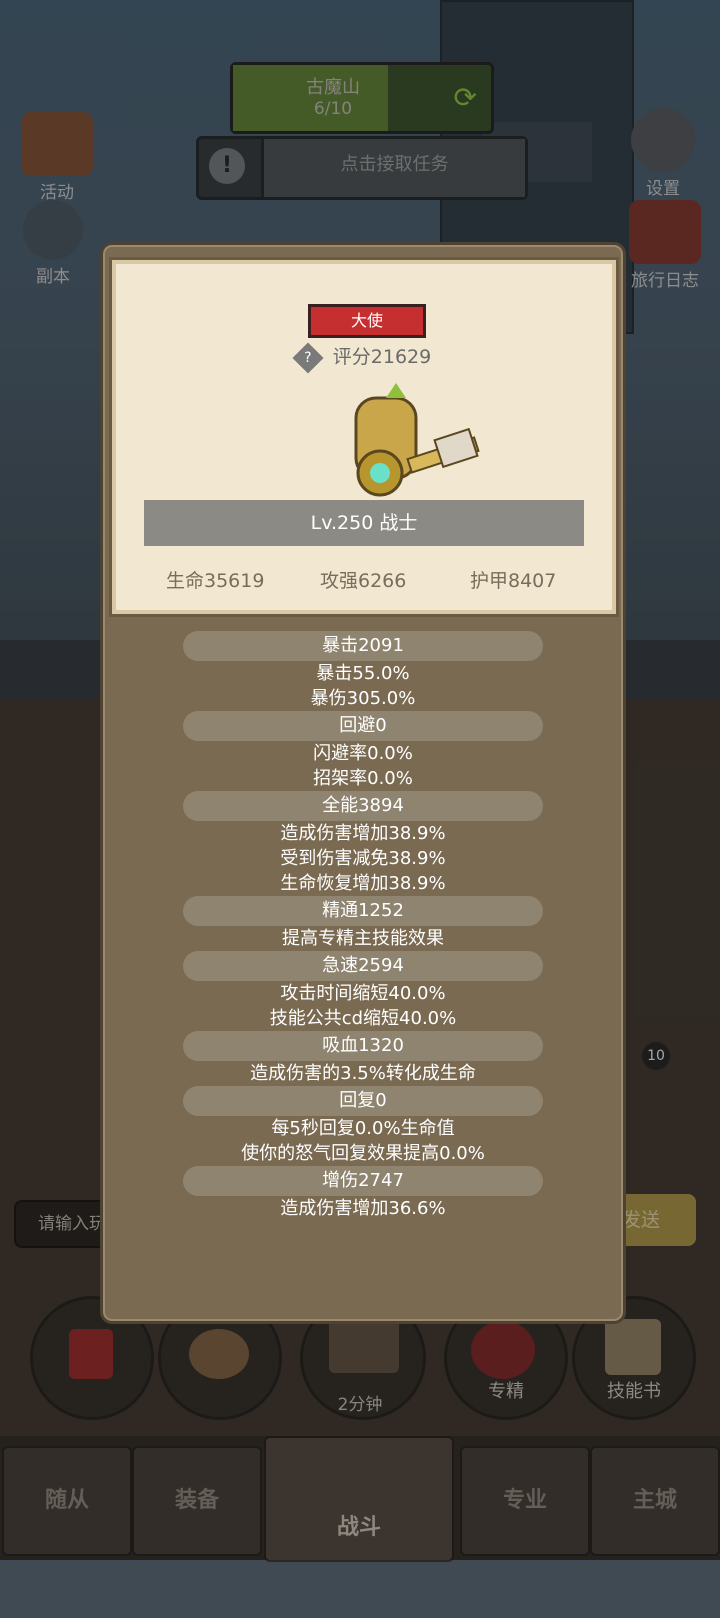 The width and height of the screenshot is (720, 1618). I want to click on attribute-header: 增伤2747, so click(363, 1181).